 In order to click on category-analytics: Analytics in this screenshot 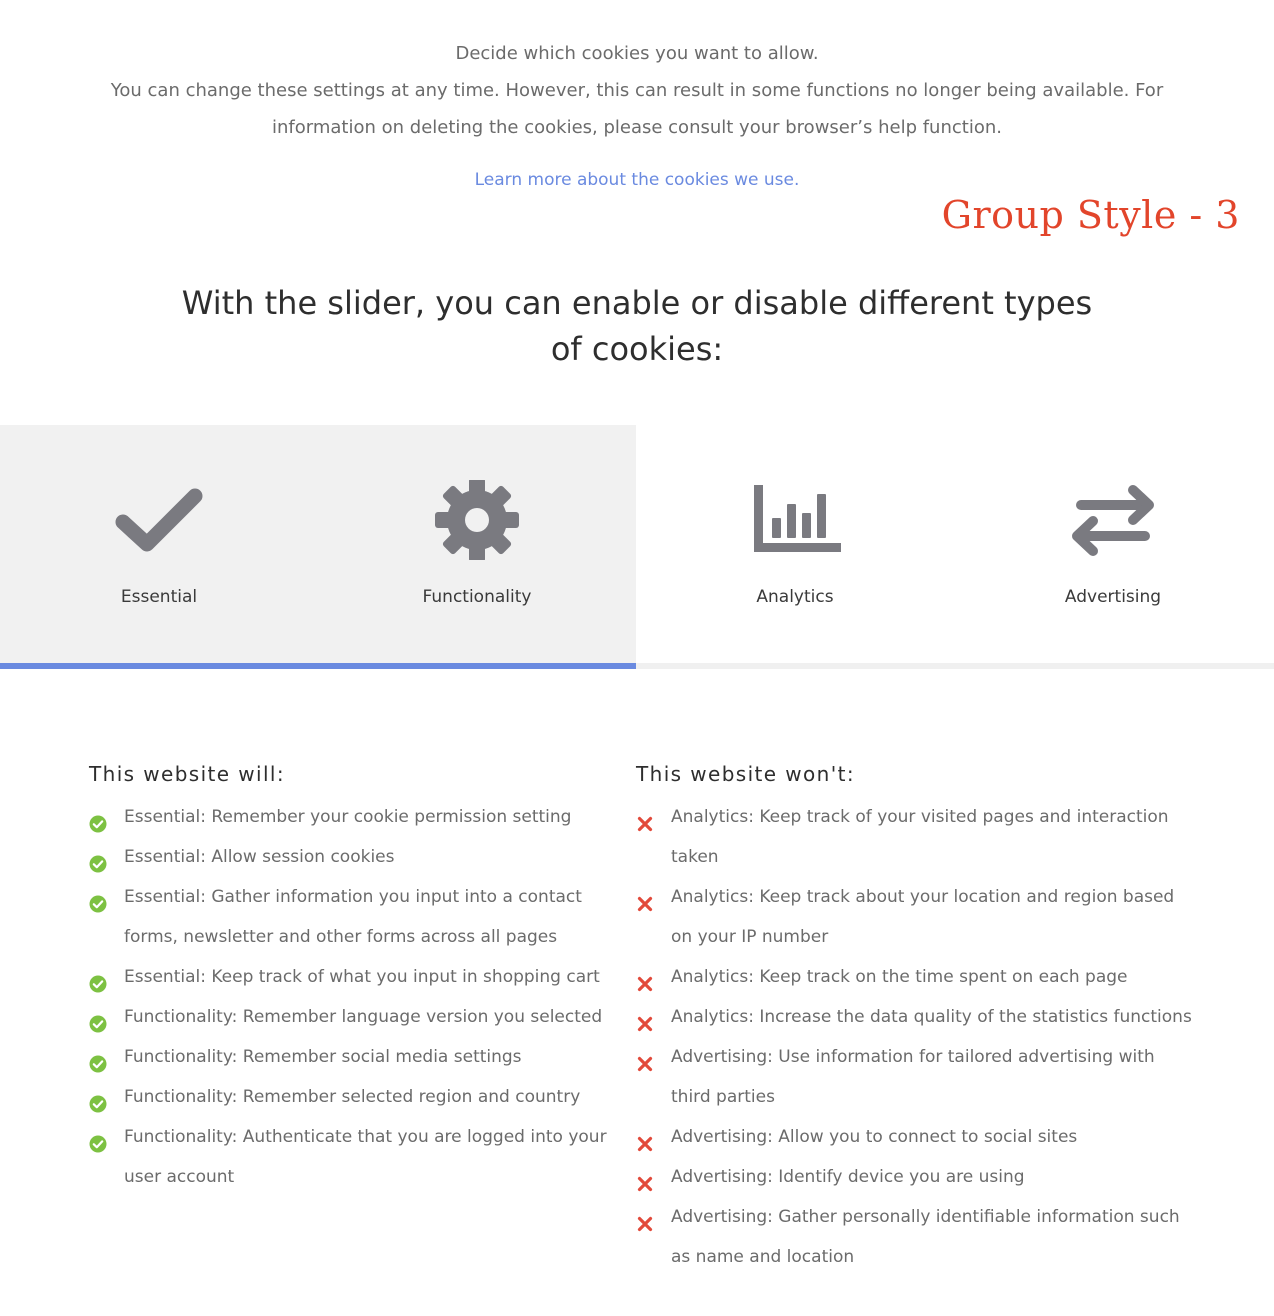, I will do `click(795, 544)`.